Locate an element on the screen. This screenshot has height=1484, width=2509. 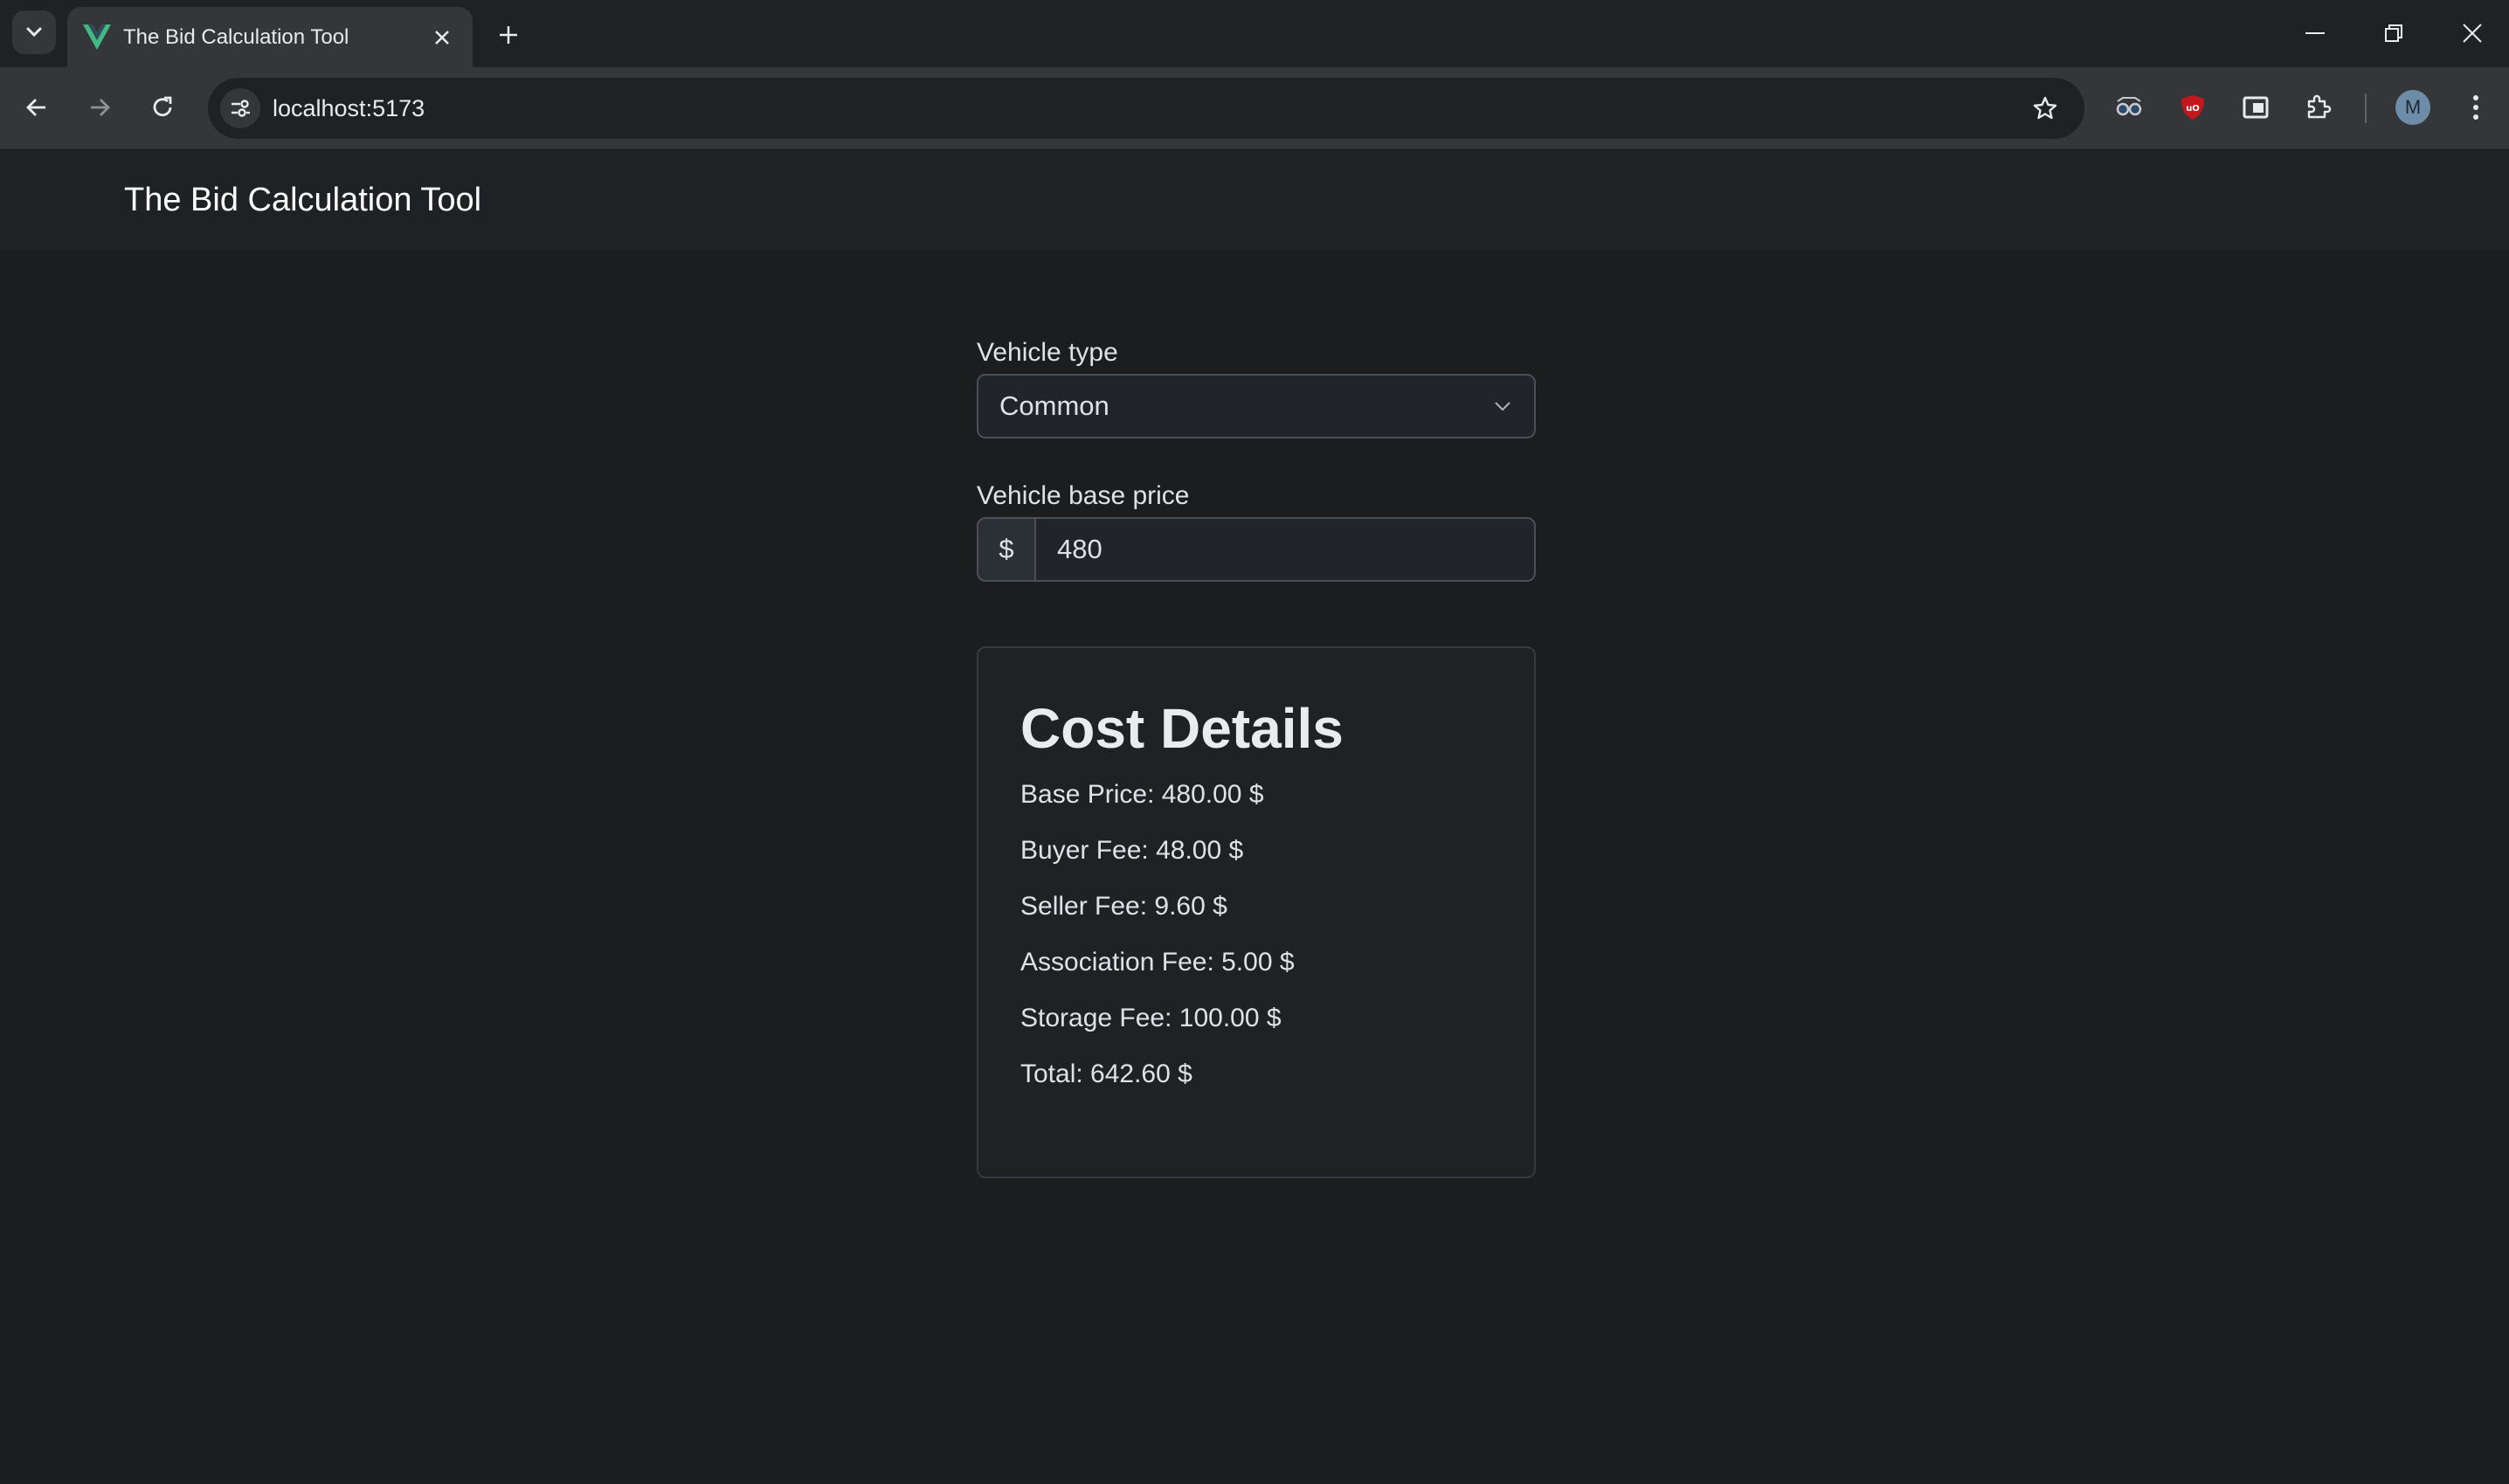
browser-menu-button is located at coordinates (2476, 107).